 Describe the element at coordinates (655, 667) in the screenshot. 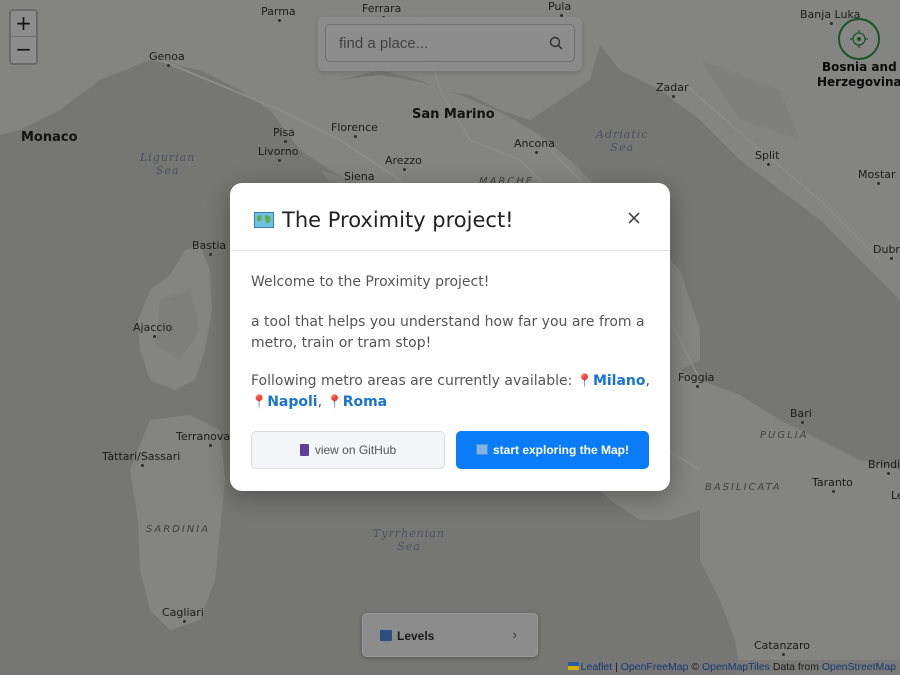

I see `openfreemap-link: OpenFreeMap` at that location.